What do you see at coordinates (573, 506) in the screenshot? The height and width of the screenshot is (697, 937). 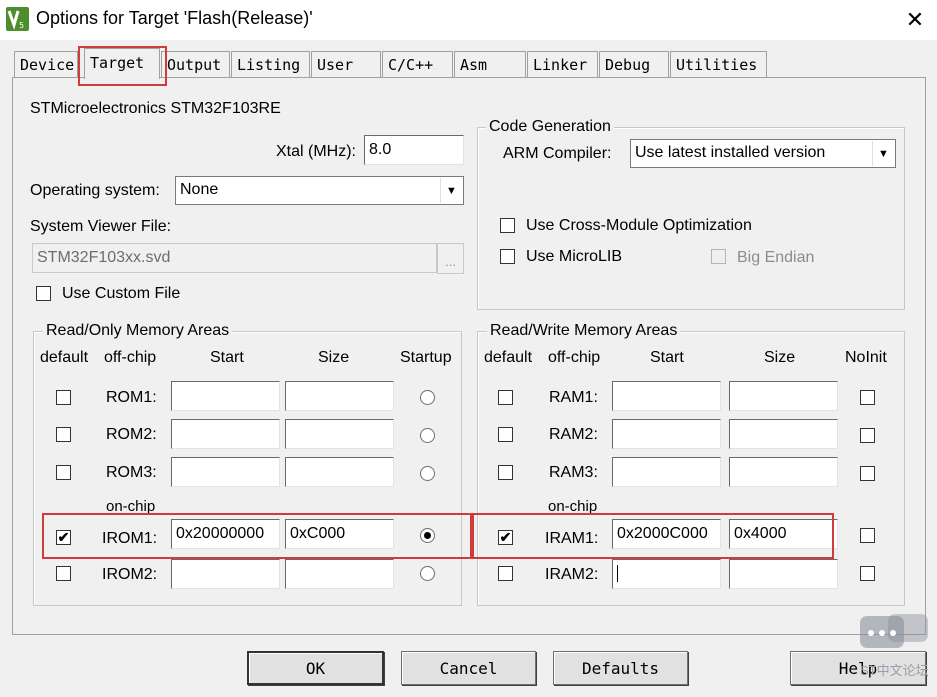 I see `rw-onchip-label: on-chip` at bounding box center [573, 506].